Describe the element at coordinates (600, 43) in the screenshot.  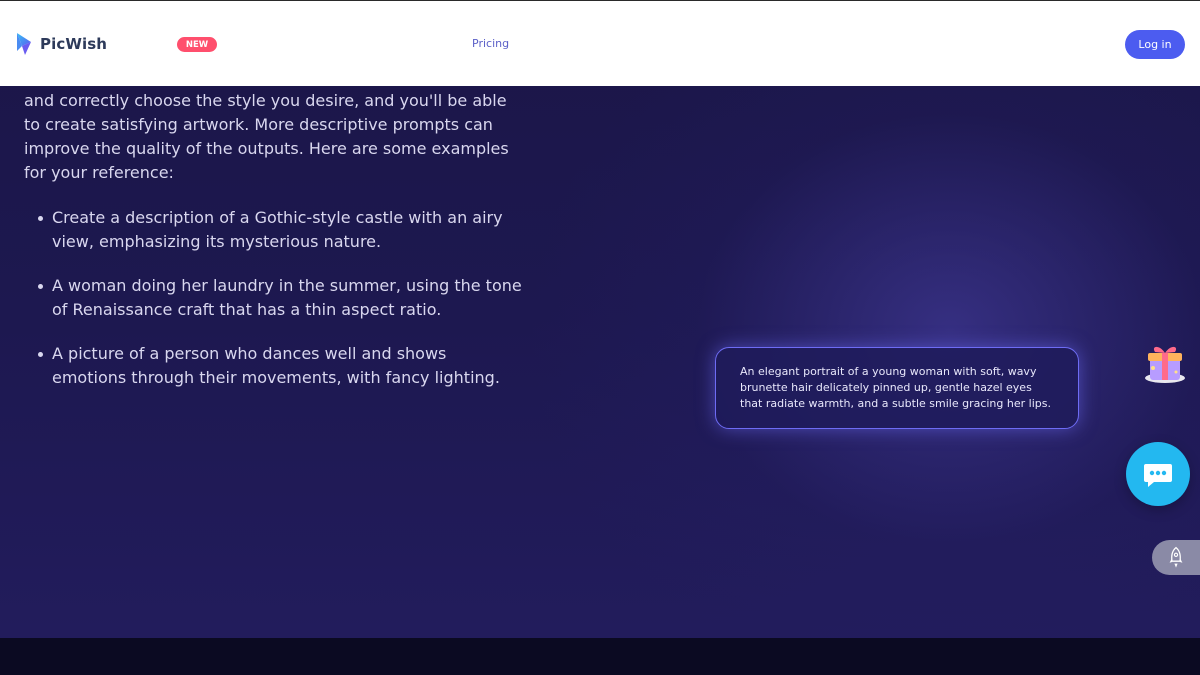
I see `top-header: PicWish NEW Pricing Log in` at that location.